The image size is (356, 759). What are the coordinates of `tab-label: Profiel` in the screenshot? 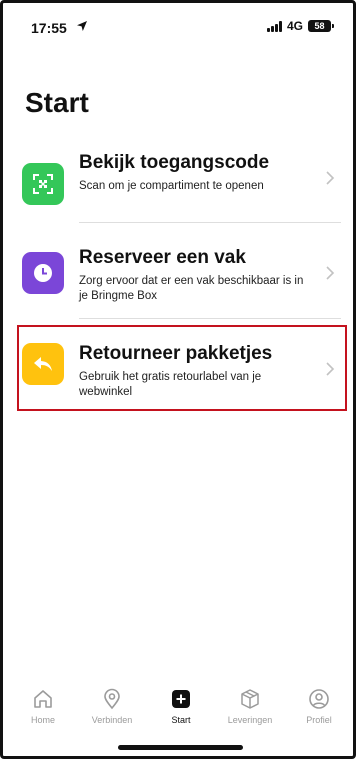 It's located at (319, 720).